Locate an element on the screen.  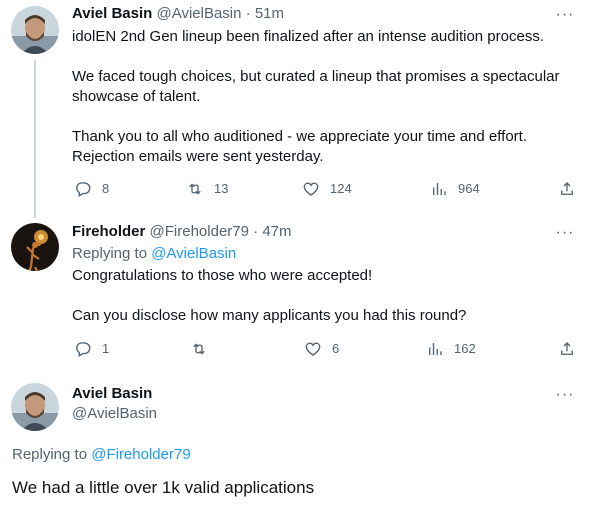
tweet-header: Aviel Basin @AvielBasin · 51m is located at coordinates (178, 14).